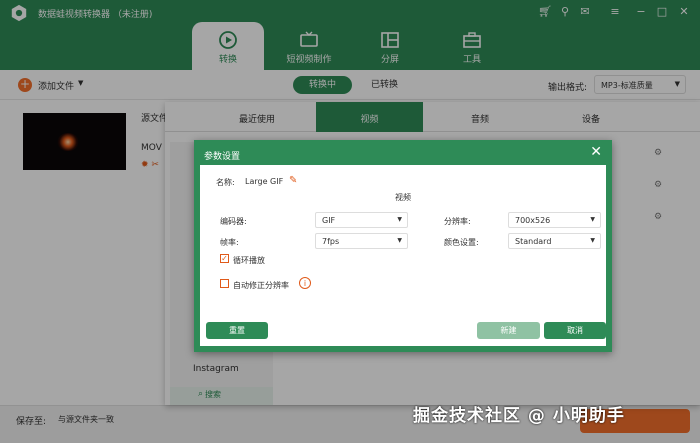  Describe the element at coordinates (261, 285) in the screenshot. I see `auto-resolution-label: 自动修正分辨率` at that location.